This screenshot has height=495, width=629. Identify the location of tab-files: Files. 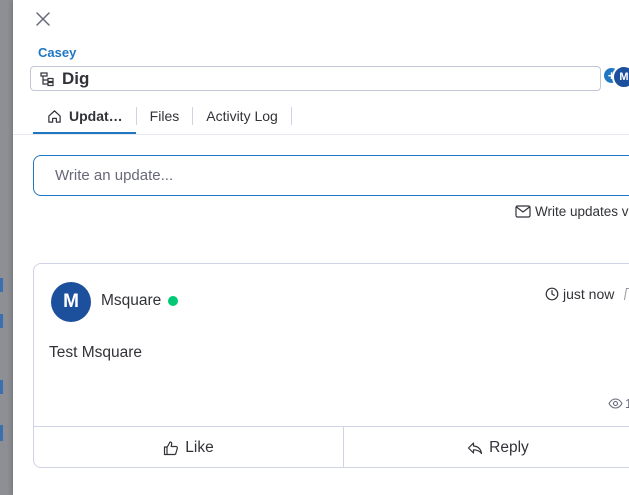
(165, 116).